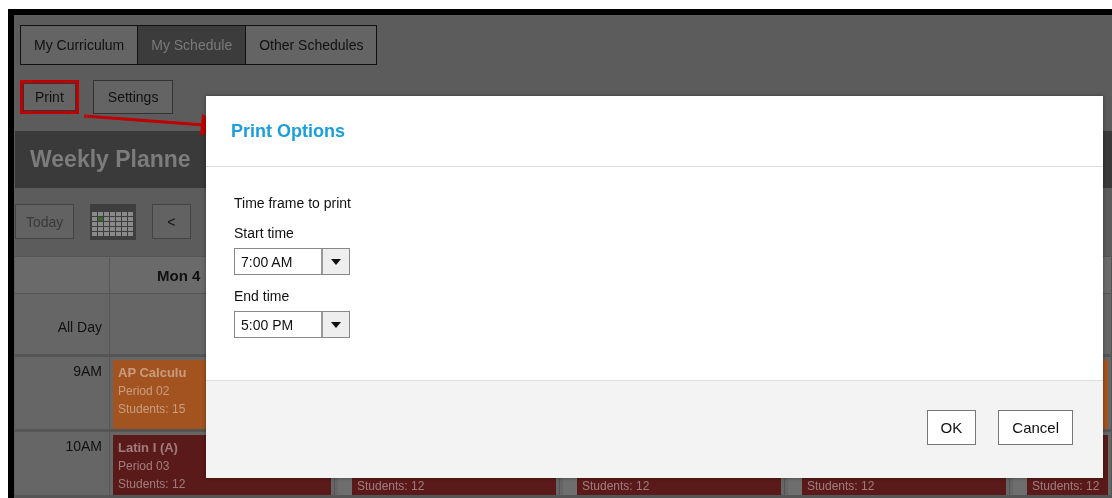 The height and width of the screenshot is (498, 1112). Describe the element at coordinates (1035, 427) in the screenshot. I see `cancel-button: Cancel` at that location.